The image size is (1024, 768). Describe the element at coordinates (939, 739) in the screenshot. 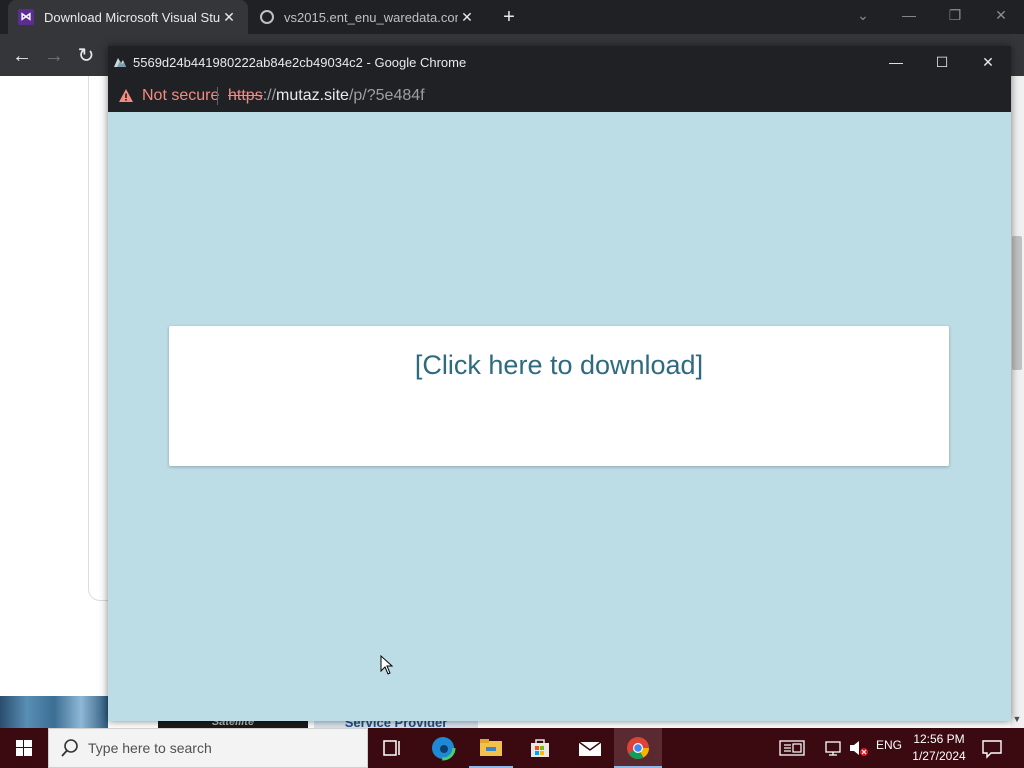

I see `clock-time: 12:56 PM` at that location.